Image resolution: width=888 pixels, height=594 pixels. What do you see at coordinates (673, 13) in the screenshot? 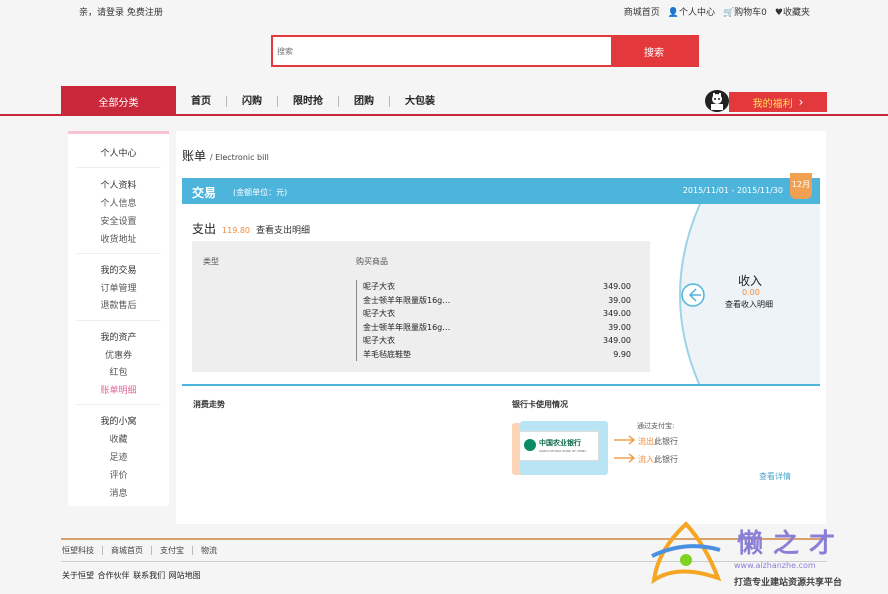
I see `user-icon: 👤` at bounding box center [673, 13].